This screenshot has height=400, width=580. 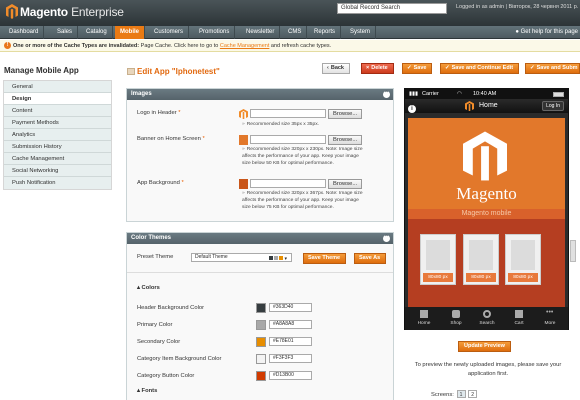 What do you see at coordinates (549, 32) in the screenshot?
I see `help-label: Get help for this page` at bounding box center [549, 32].